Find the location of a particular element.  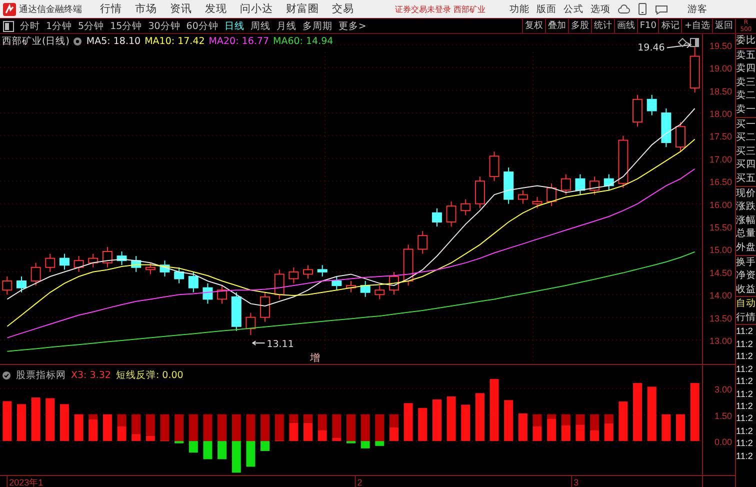

panel-toggle-icon is located at coordinates (8, 26).